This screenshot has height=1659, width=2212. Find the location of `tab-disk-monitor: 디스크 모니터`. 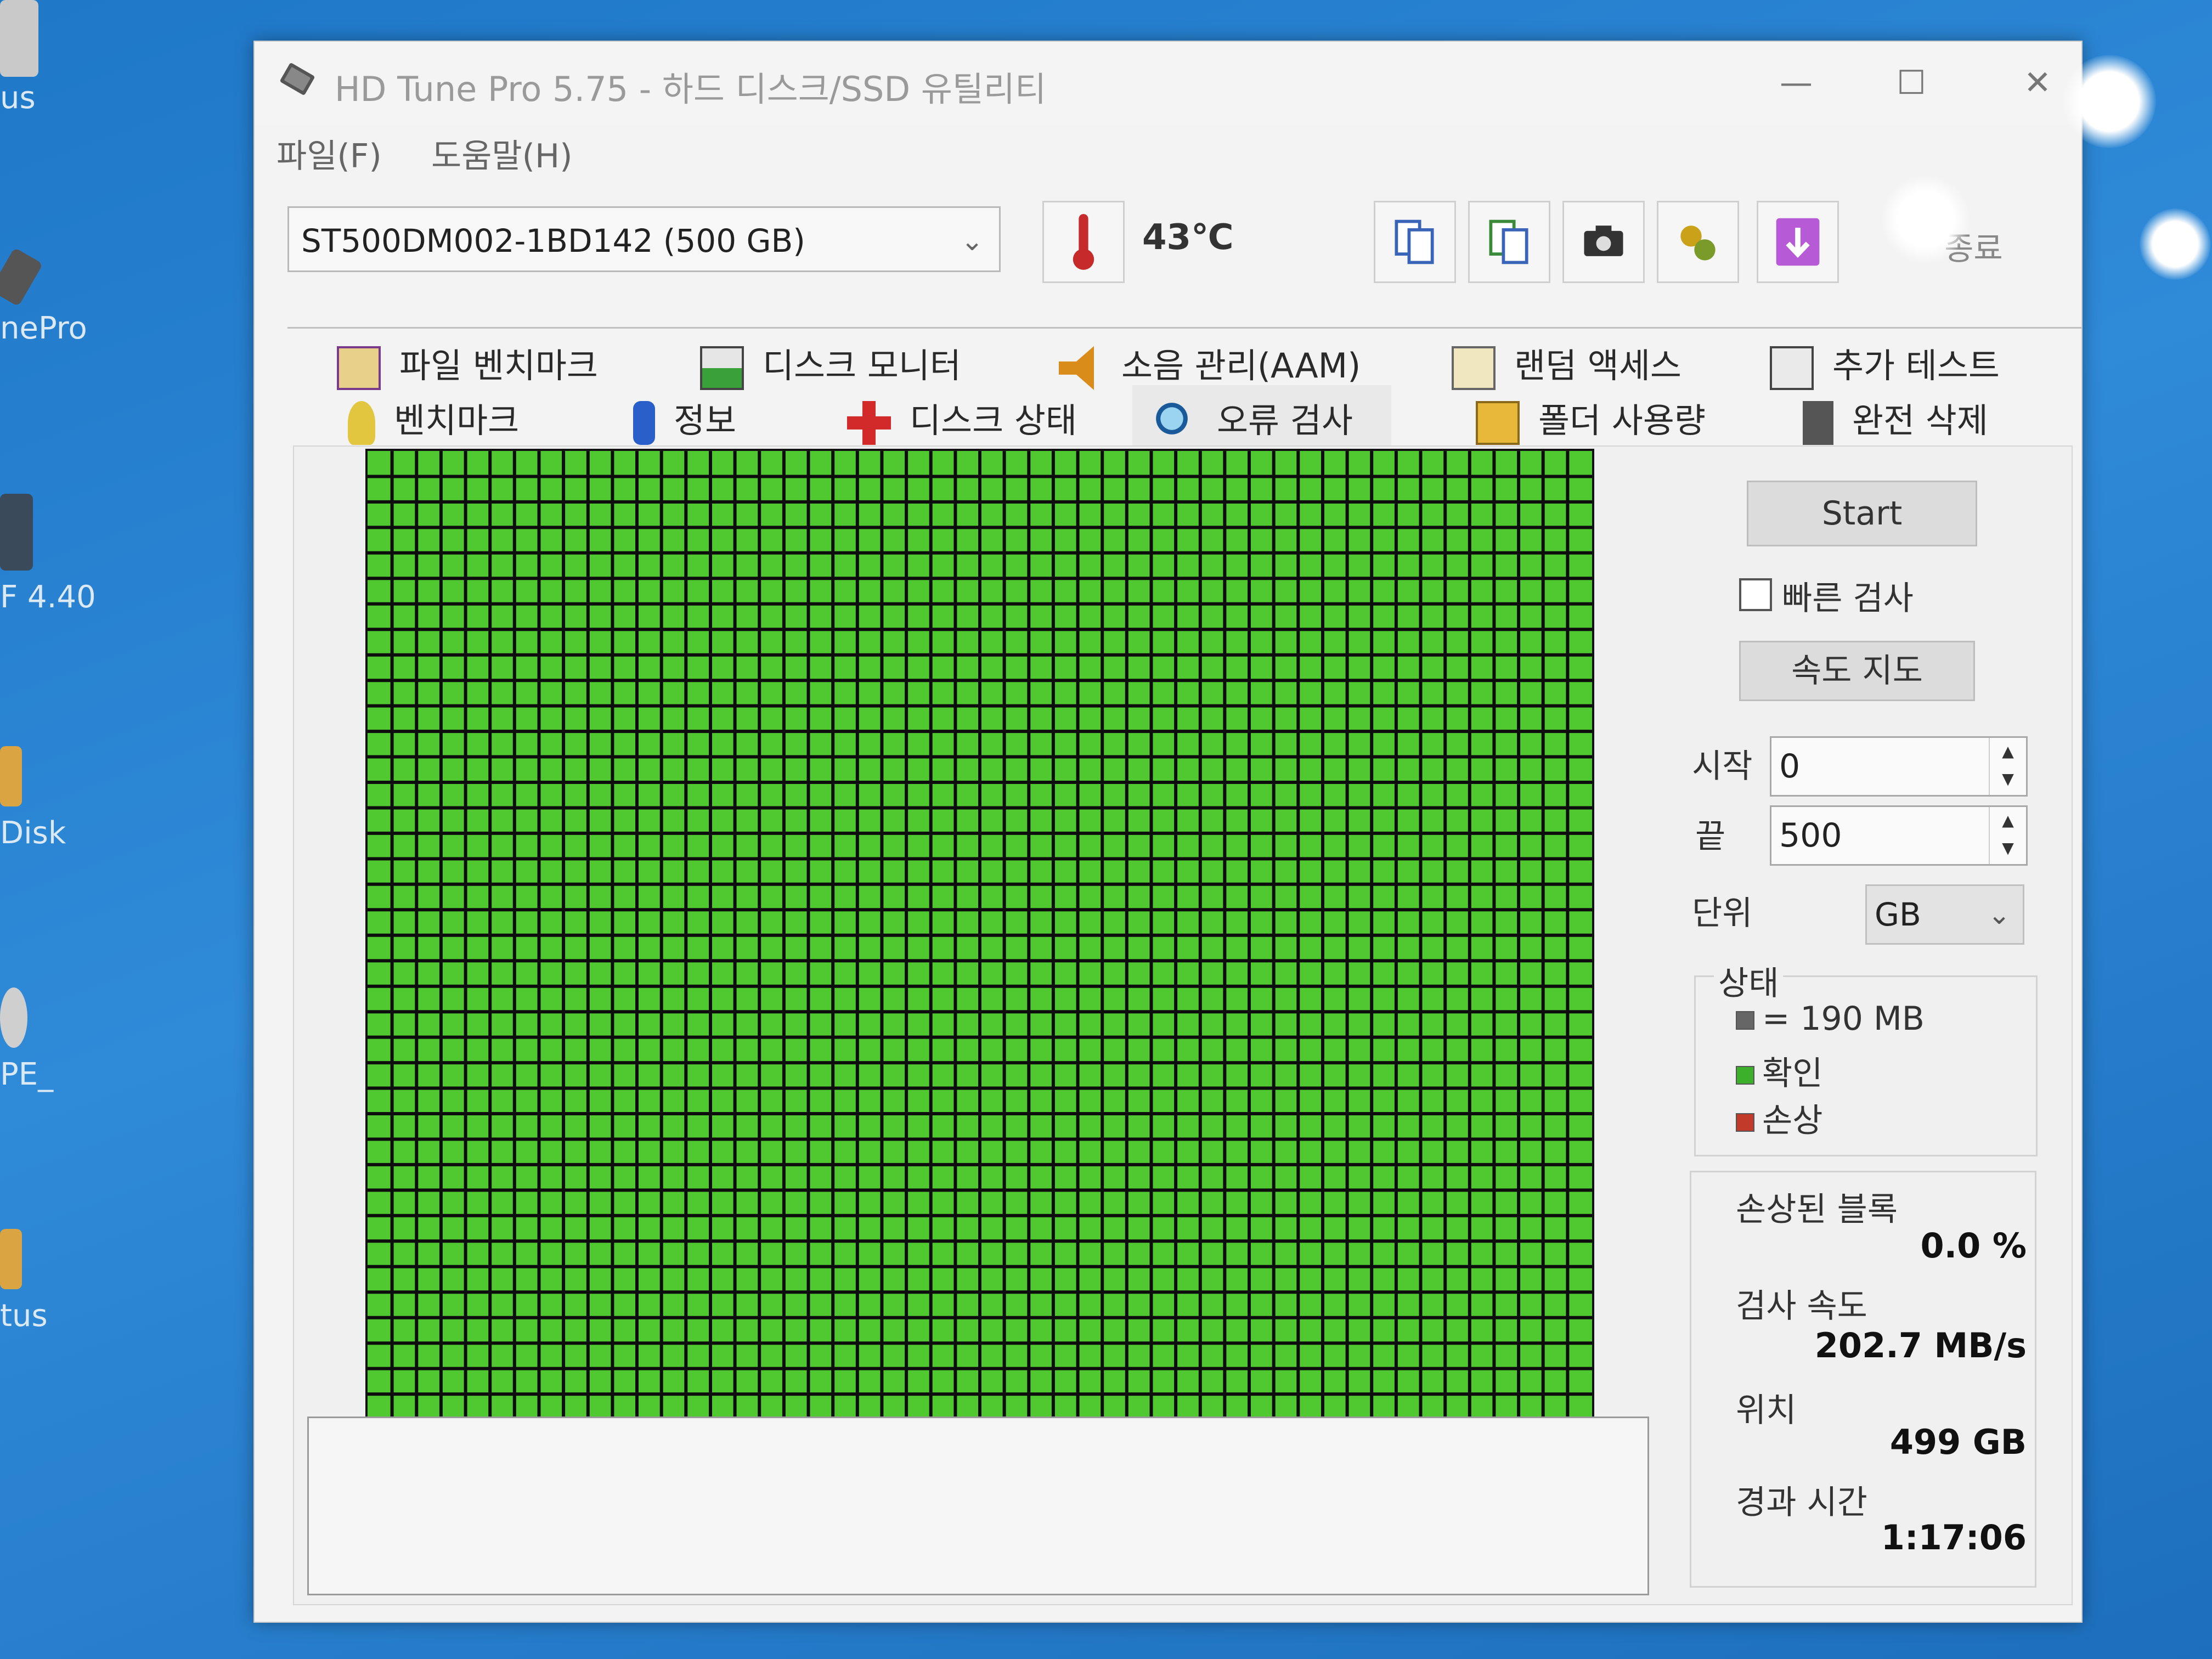

tab-disk-monitor: 디스크 모니터 is located at coordinates (830, 364).